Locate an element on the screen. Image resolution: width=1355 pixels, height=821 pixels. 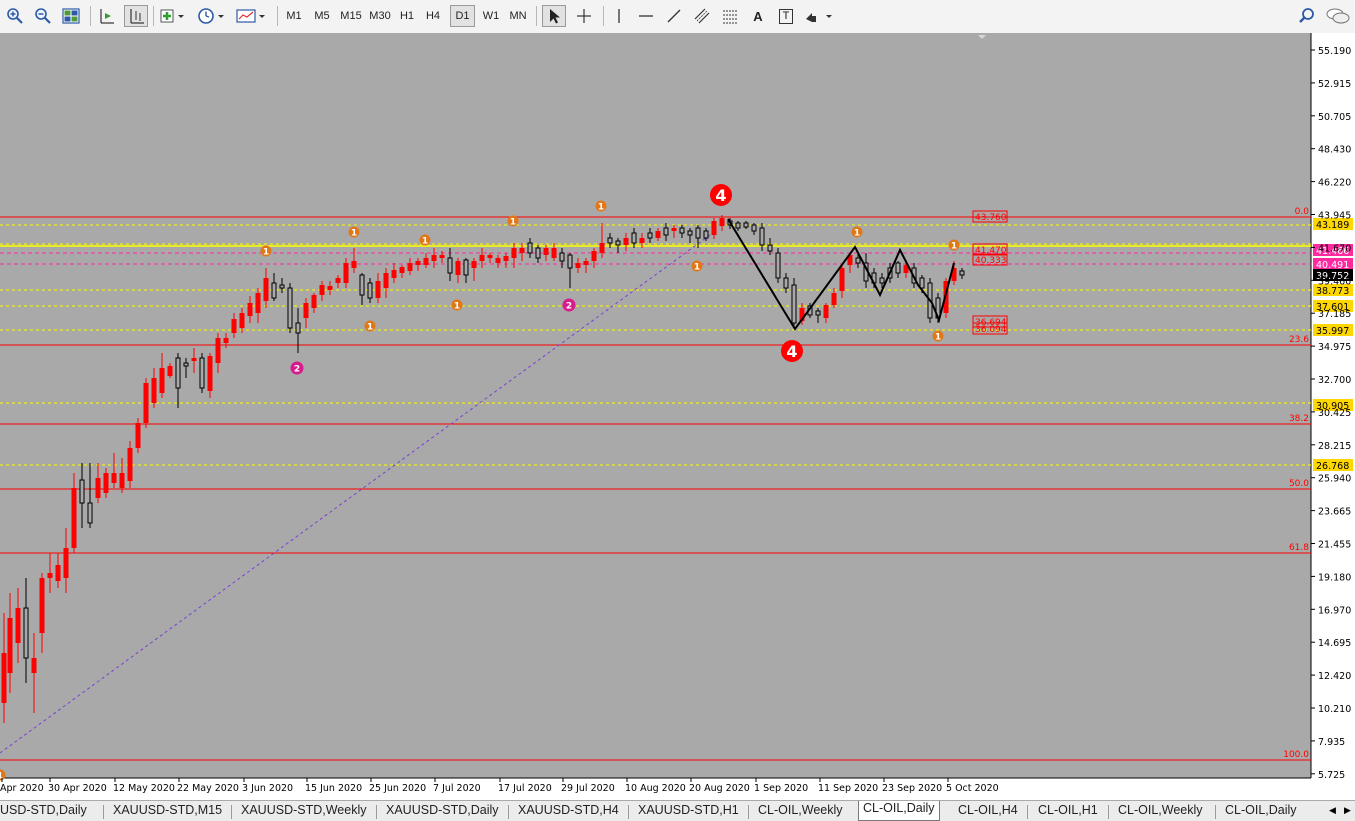
tab-xauusd-h4: XAUUSD-STD,H4 is located at coordinates (568, 812).